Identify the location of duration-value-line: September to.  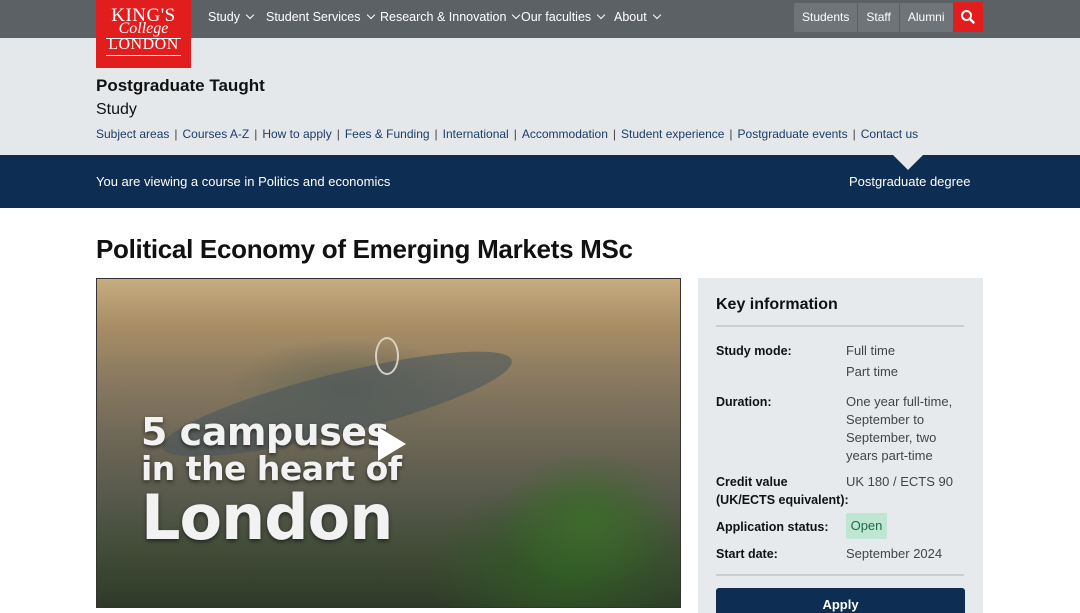
(885, 419).